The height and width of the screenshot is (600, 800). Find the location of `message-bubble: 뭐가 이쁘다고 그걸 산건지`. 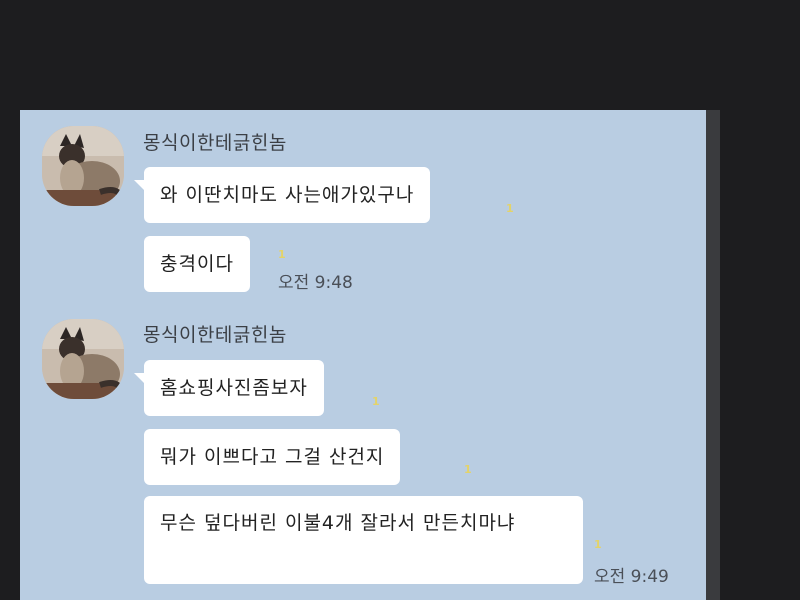

message-bubble: 뭐가 이쁘다고 그걸 산건지 is located at coordinates (272, 457).